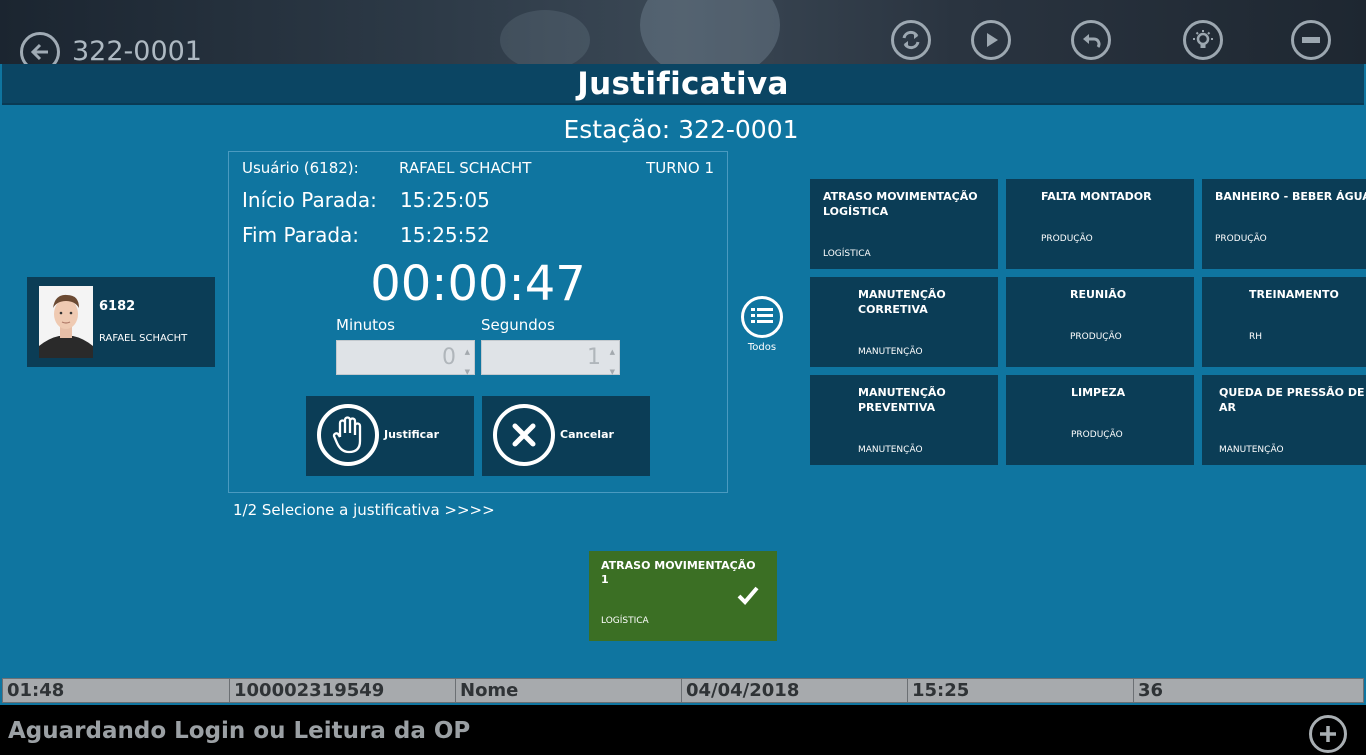 The width and height of the screenshot is (1366, 755). What do you see at coordinates (1292, 400) in the screenshot?
I see `reason-title: QUEDA DE PRESSÃO DE AR` at bounding box center [1292, 400].